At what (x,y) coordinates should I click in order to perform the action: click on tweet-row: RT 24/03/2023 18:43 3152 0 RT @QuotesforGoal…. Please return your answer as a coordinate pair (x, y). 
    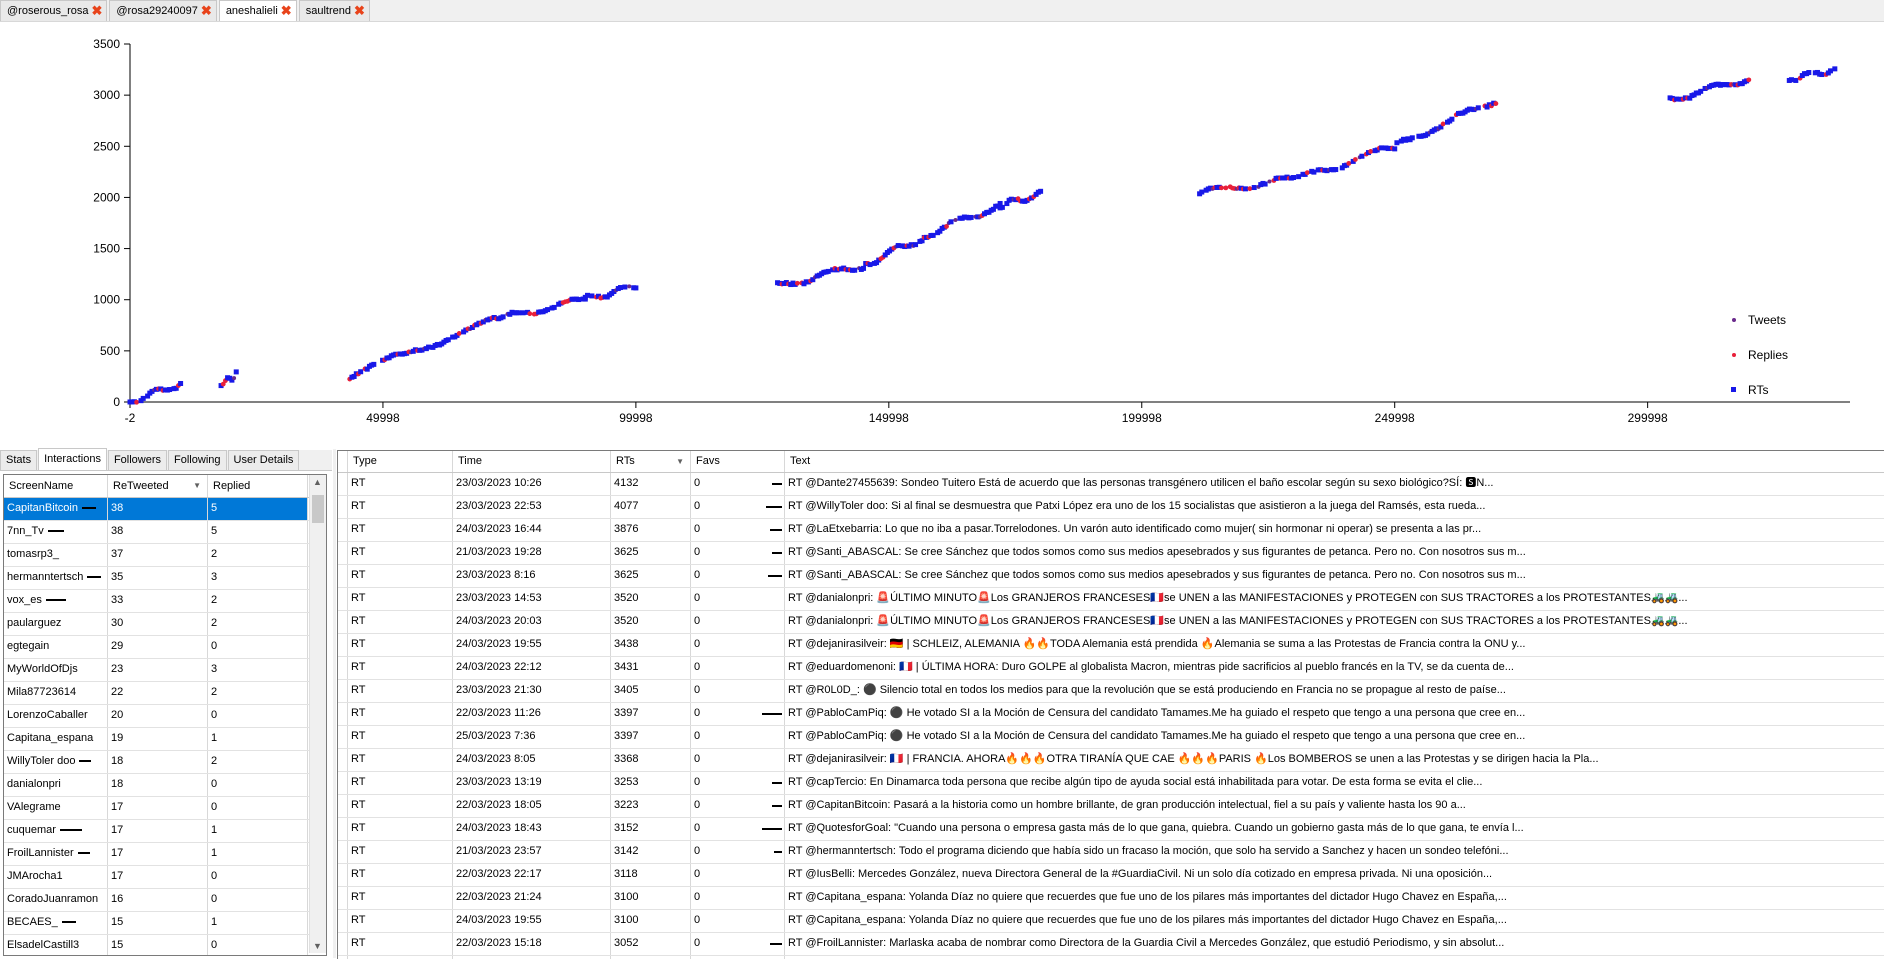
    Looking at the image, I should click on (1111, 829).